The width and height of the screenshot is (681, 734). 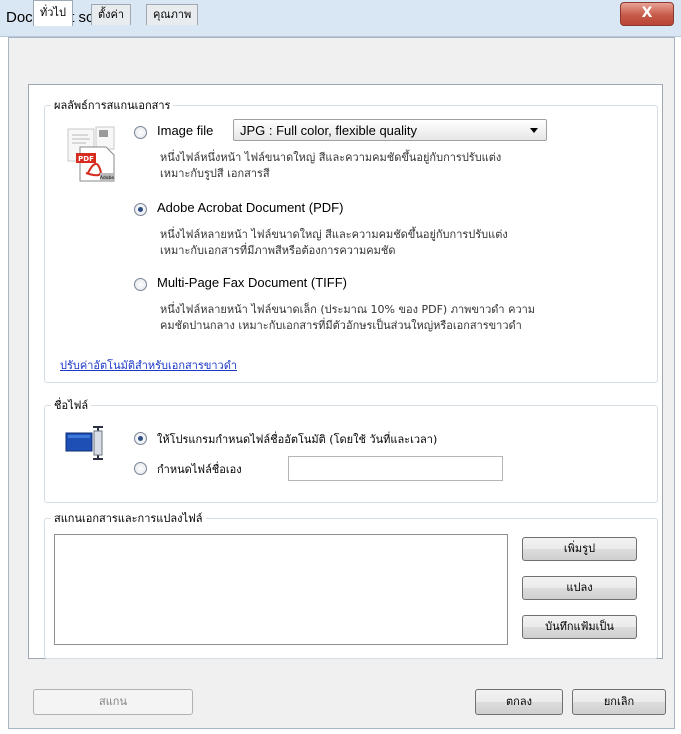 I want to click on filename-group: ชื่อไฟล์, so click(x=351, y=449).